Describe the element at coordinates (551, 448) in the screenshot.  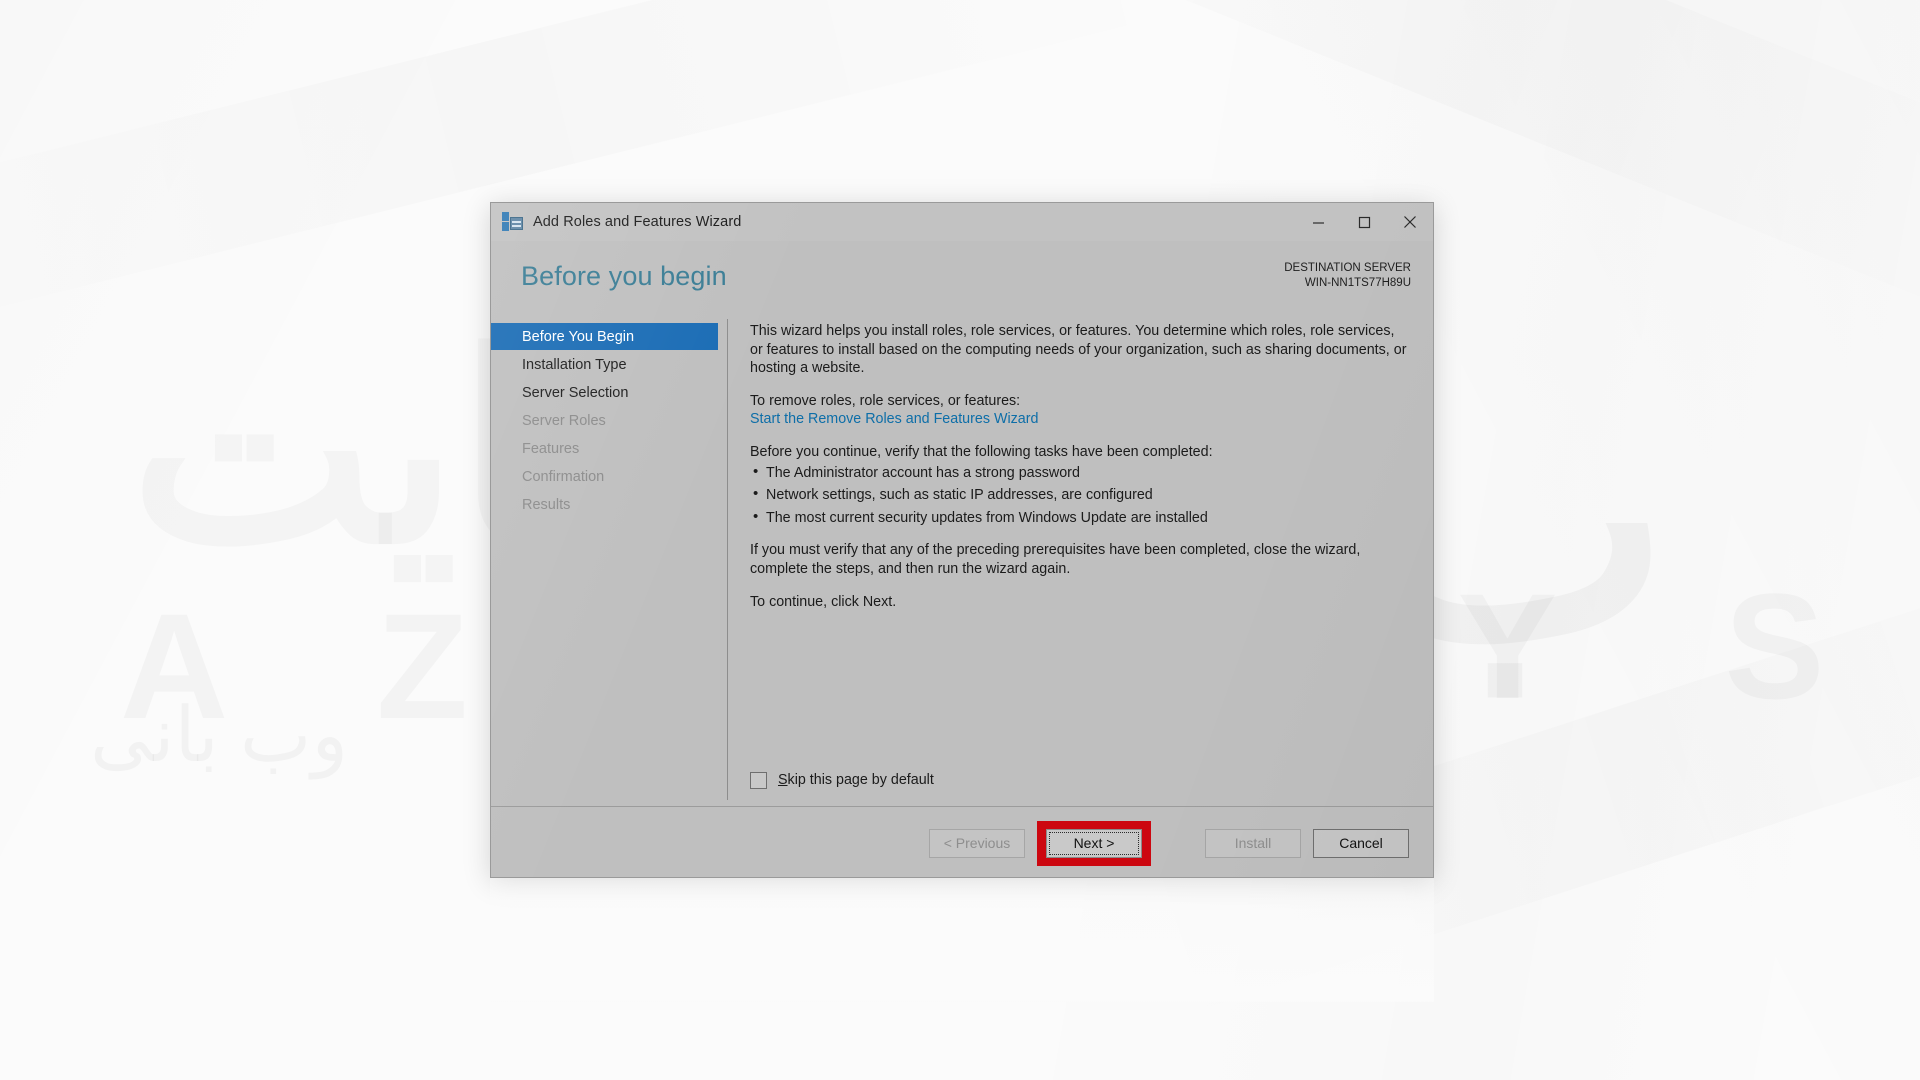
I see `sidebar-item-label: Features` at that location.